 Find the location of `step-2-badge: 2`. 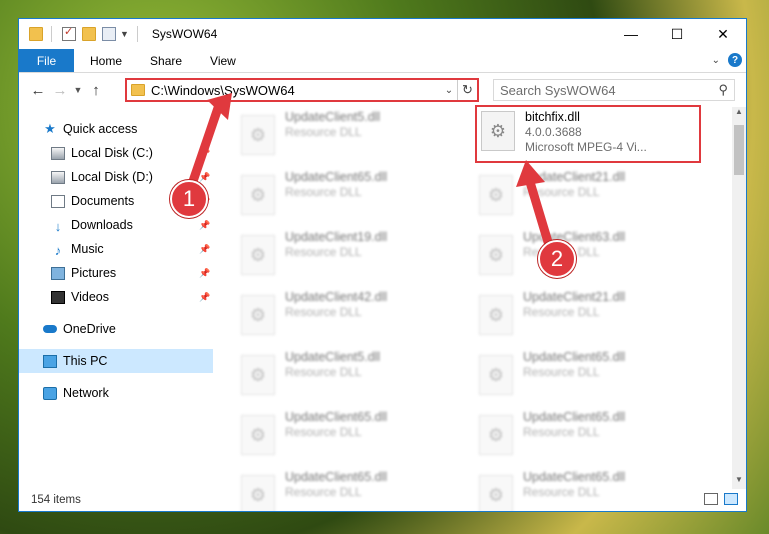

step-2-badge: 2 is located at coordinates (557, 259).